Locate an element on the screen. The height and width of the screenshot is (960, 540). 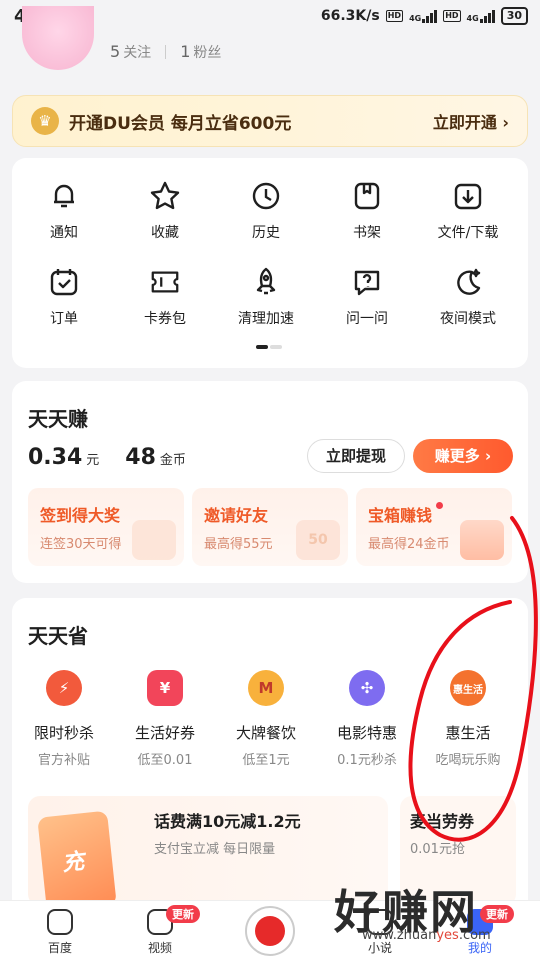
tool-history: 历史 is located at coordinates (266, 211).